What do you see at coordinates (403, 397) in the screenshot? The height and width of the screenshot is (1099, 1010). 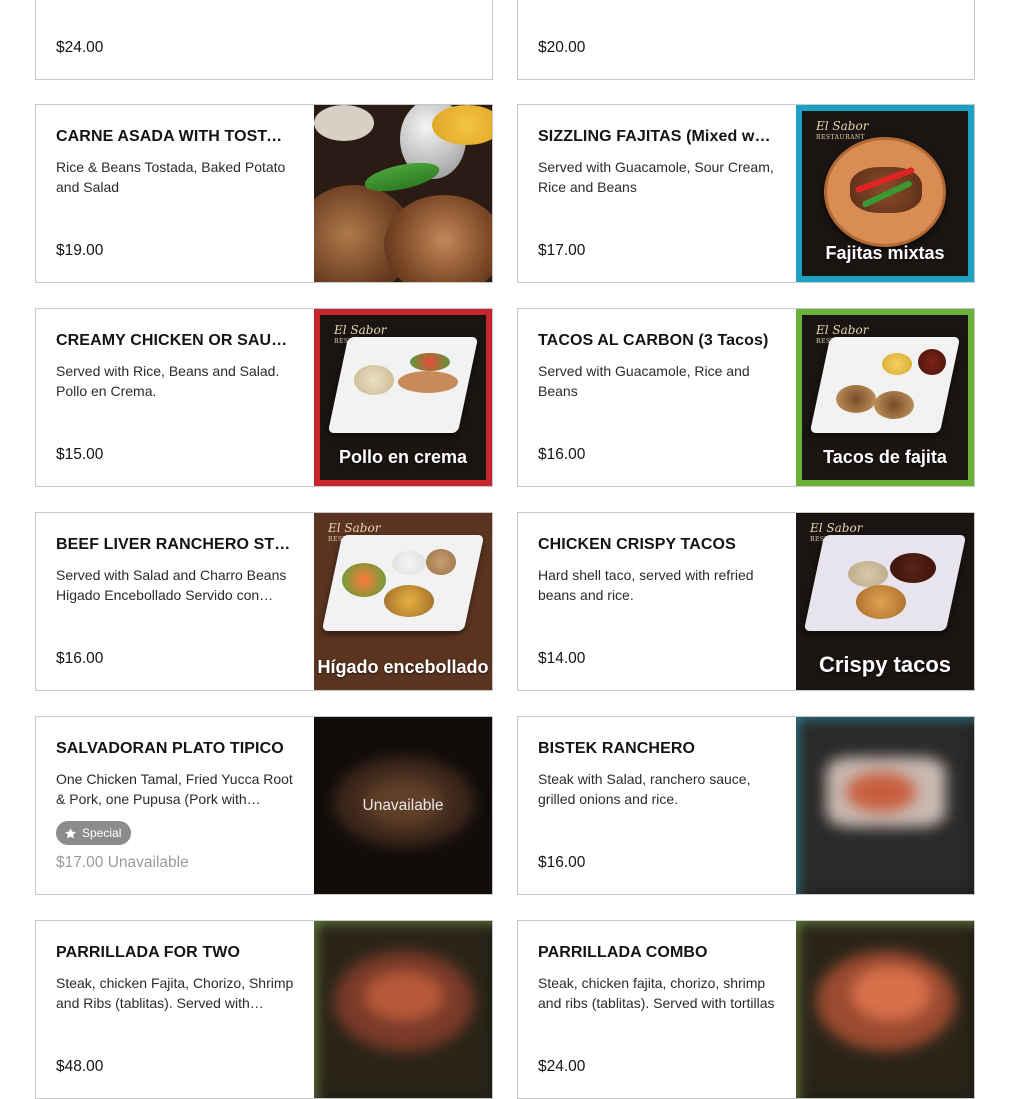 I see `item-photo: El SaborRESTAURANT Pollo en crema` at bounding box center [403, 397].